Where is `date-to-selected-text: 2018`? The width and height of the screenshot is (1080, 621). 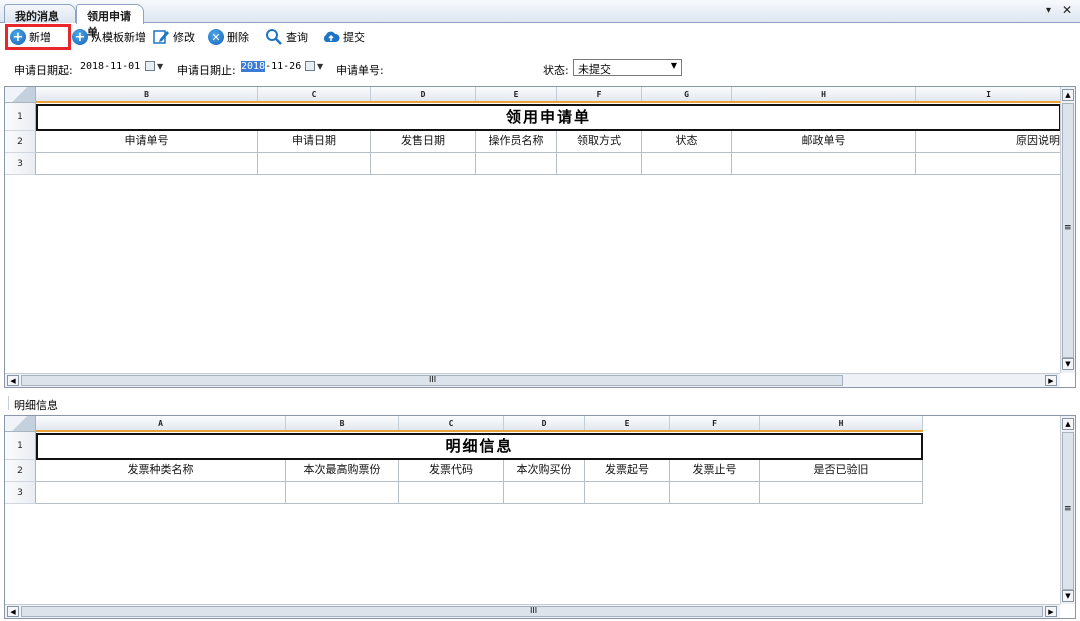 date-to-selected-text: 2018 is located at coordinates (253, 66).